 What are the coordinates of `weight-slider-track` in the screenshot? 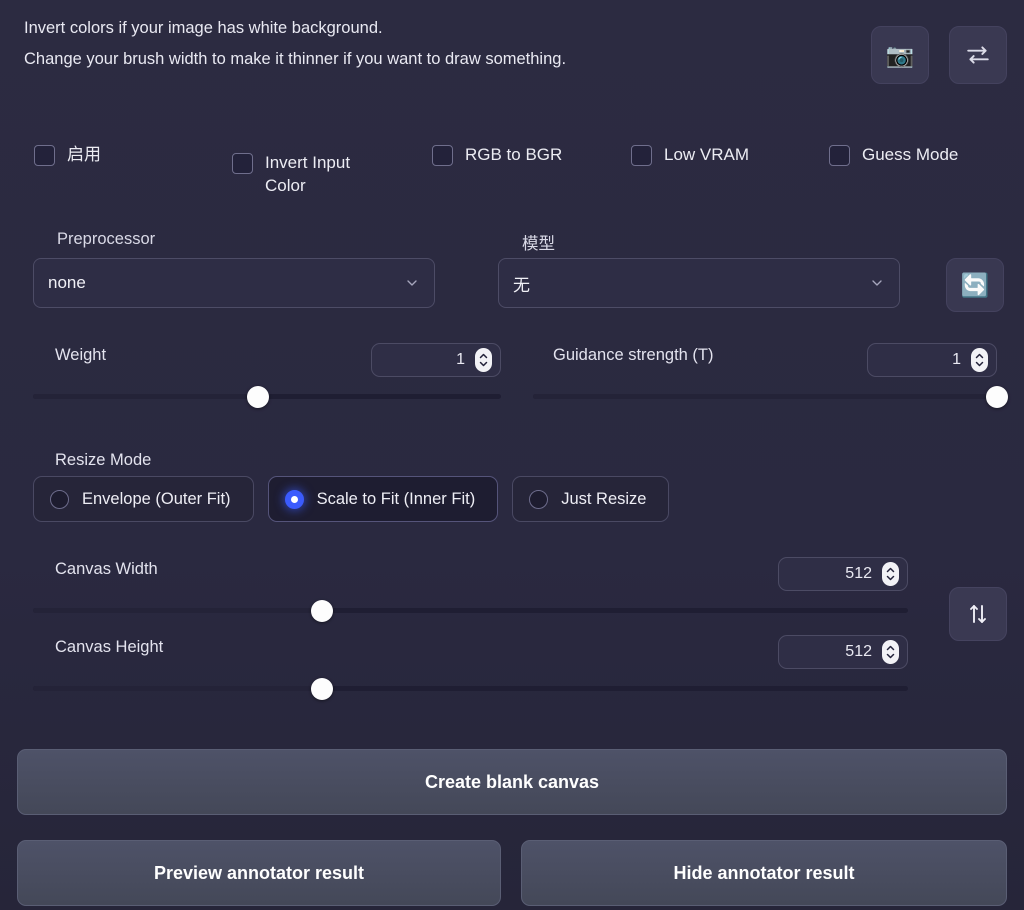 It's located at (267, 396).